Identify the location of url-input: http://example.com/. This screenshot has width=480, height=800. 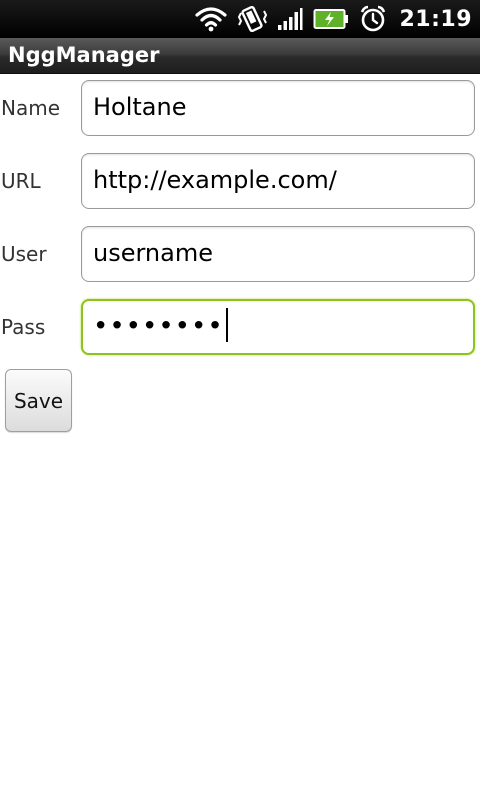
(278, 181).